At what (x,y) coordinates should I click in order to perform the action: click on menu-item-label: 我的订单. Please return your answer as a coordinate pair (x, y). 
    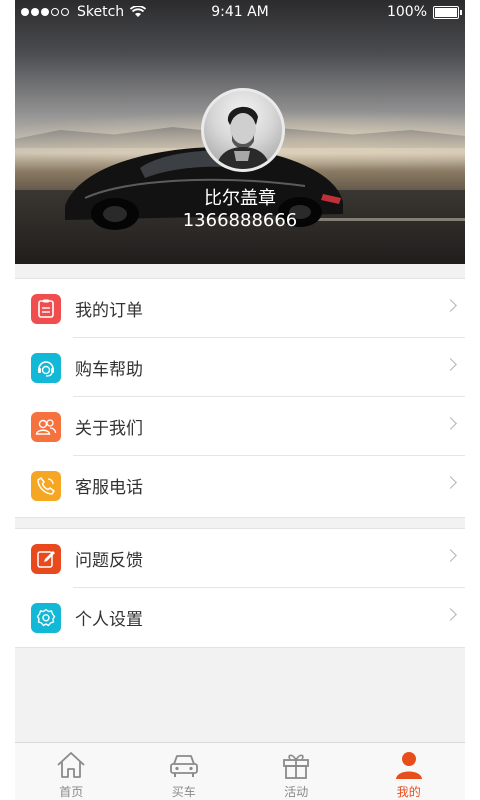
    Looking at the image, I should click on (109, 311).